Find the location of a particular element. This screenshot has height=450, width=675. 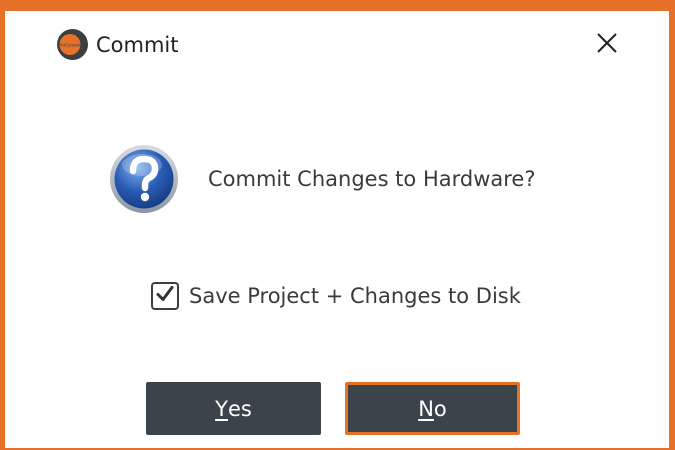

no-button-mnemonic: N is located at coordinates (426, 408).